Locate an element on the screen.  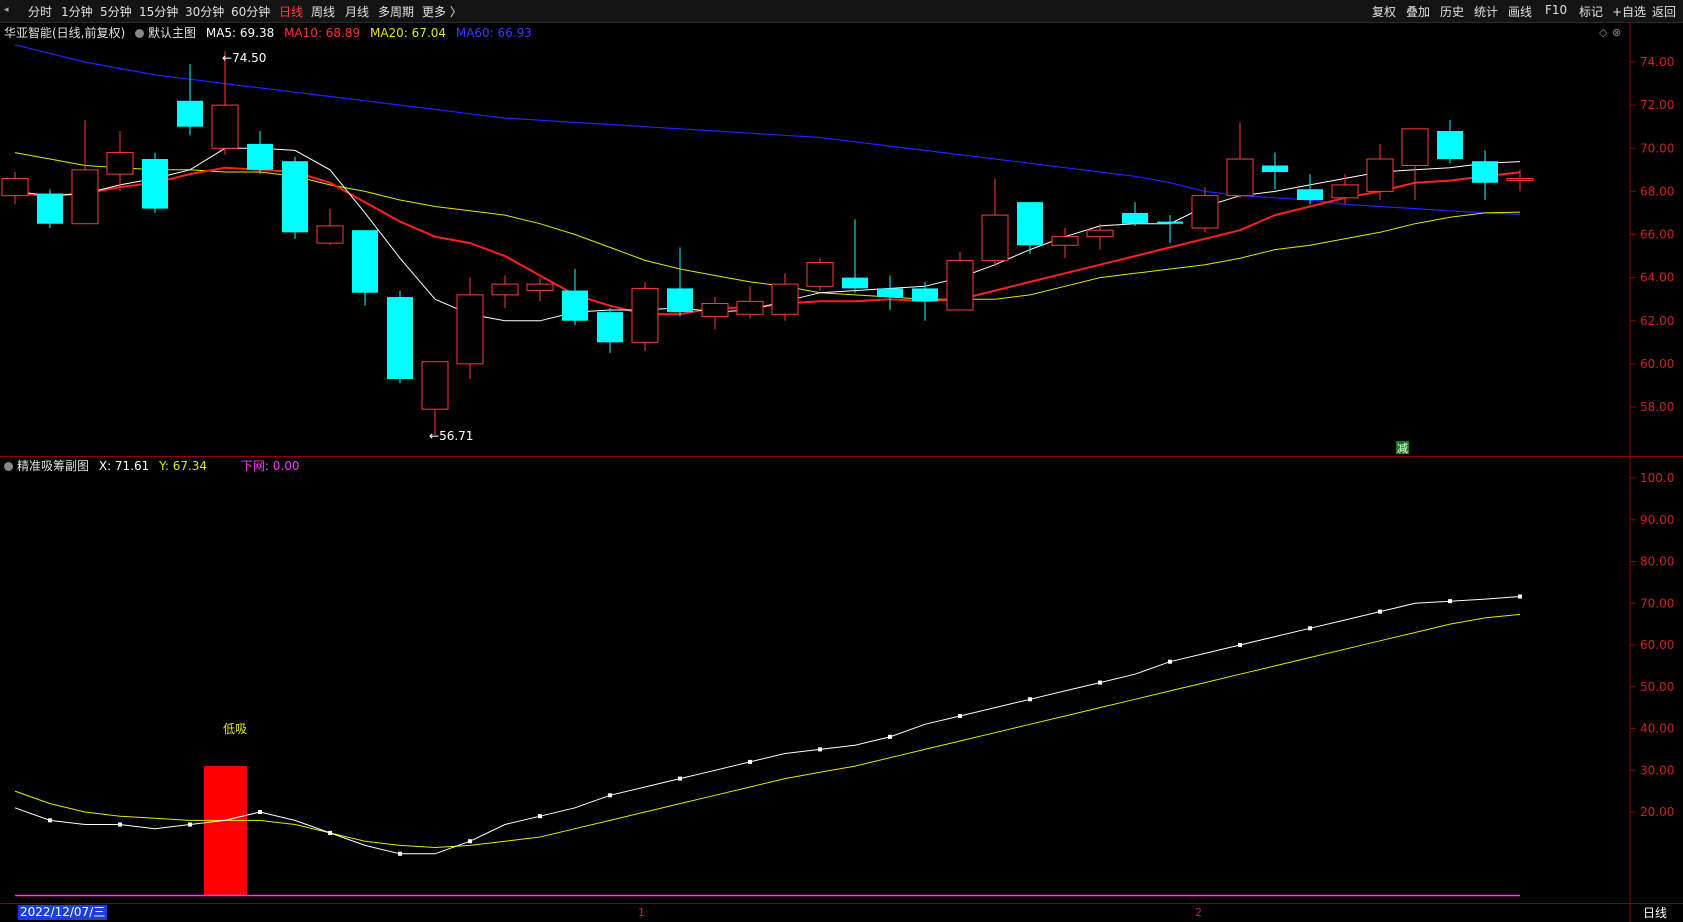
period-label: 日线 is located at coordinates (1655, 913).